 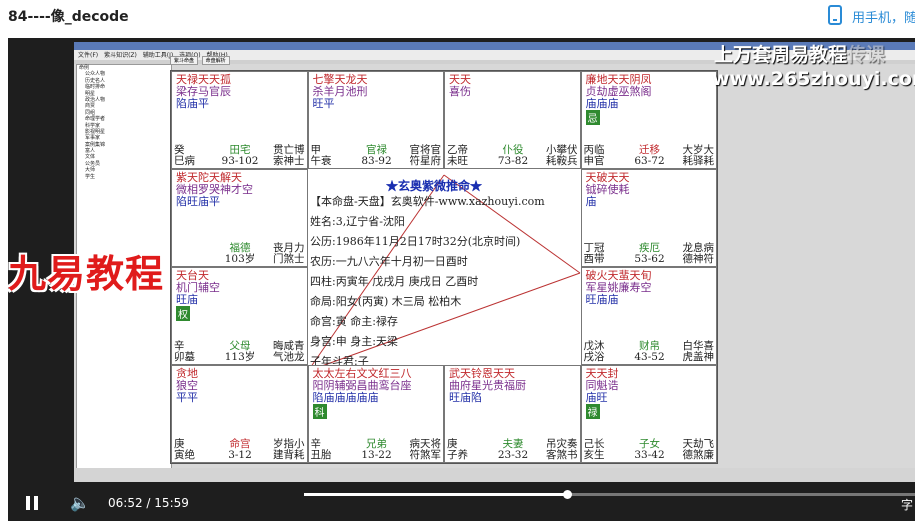 I want to click on palace-stars: 太太左右文文红三八 阳阴辅弼昌曲鸾台座 陷庙庙庙庙庙, so click(x=362, y=386).